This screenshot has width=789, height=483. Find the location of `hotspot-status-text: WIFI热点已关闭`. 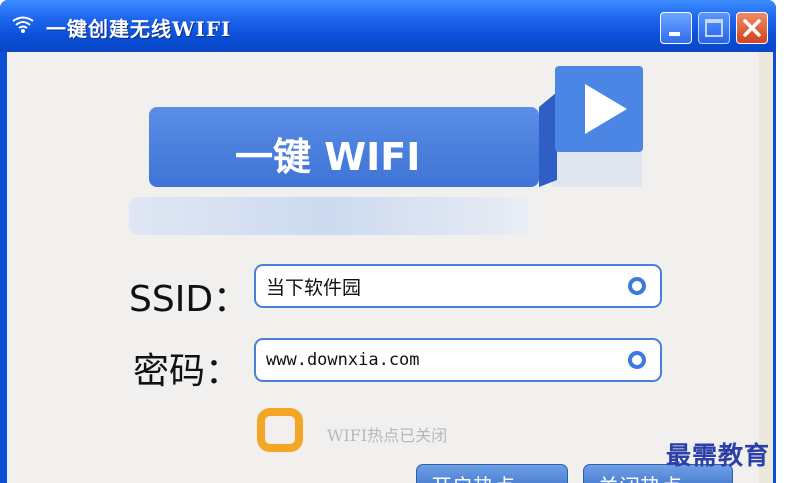

hotspot-status-text: WIFI热点已关闭 is located at coordinates (387, 435).